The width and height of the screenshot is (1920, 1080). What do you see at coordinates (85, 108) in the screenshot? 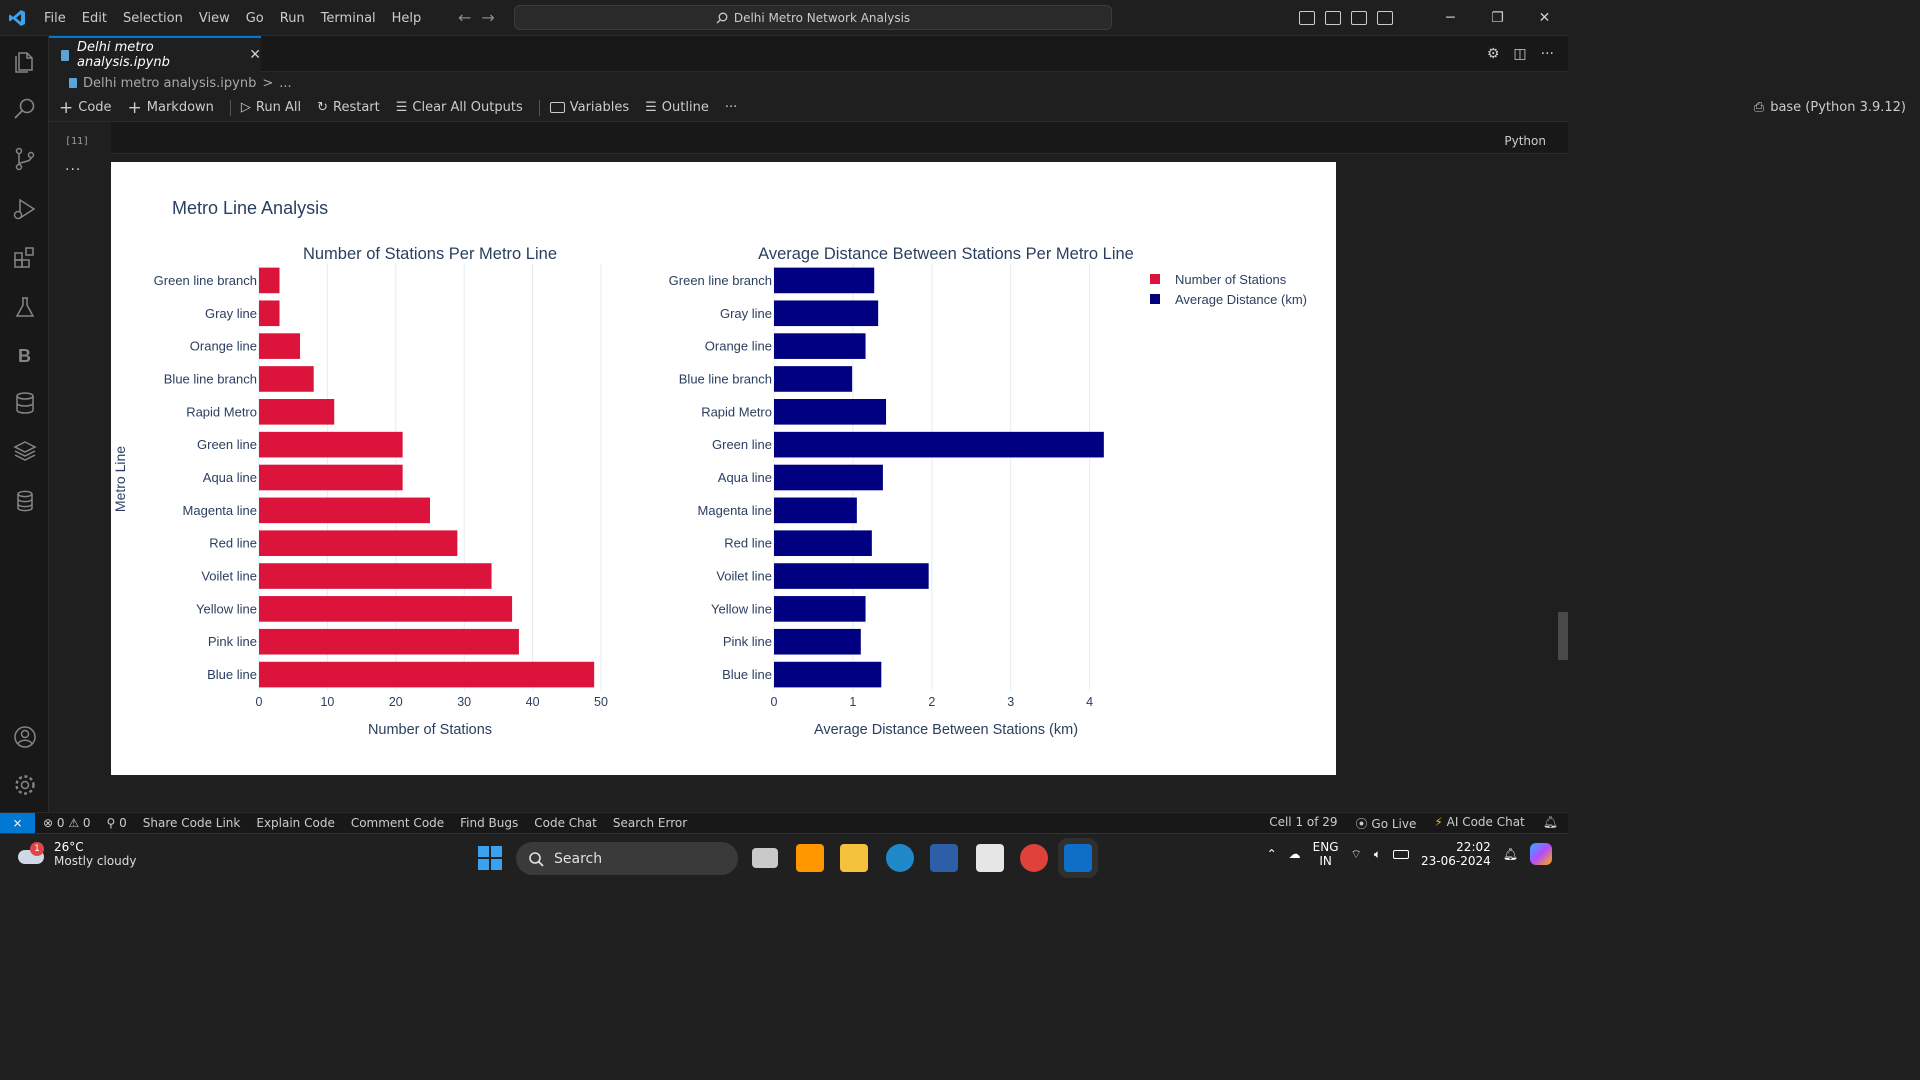
I see `add-code-cell-button: + Code` at bounding box center [85, 108].